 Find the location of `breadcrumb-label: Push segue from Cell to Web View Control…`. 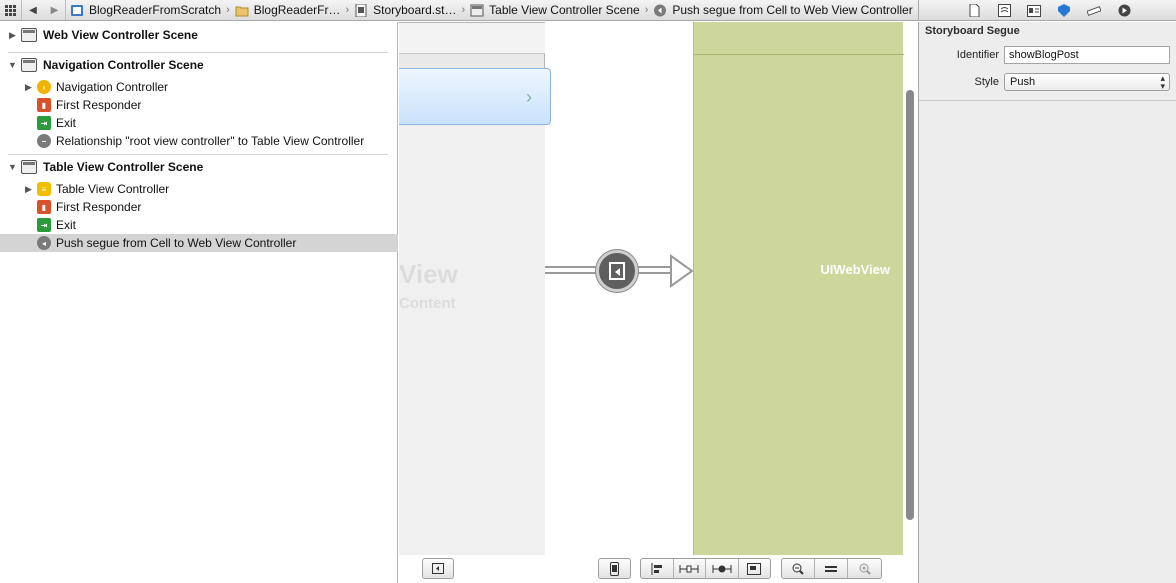

breadcrumb-label: Push segue from Cell to Web View Control… is located at coordinates (792, 10).